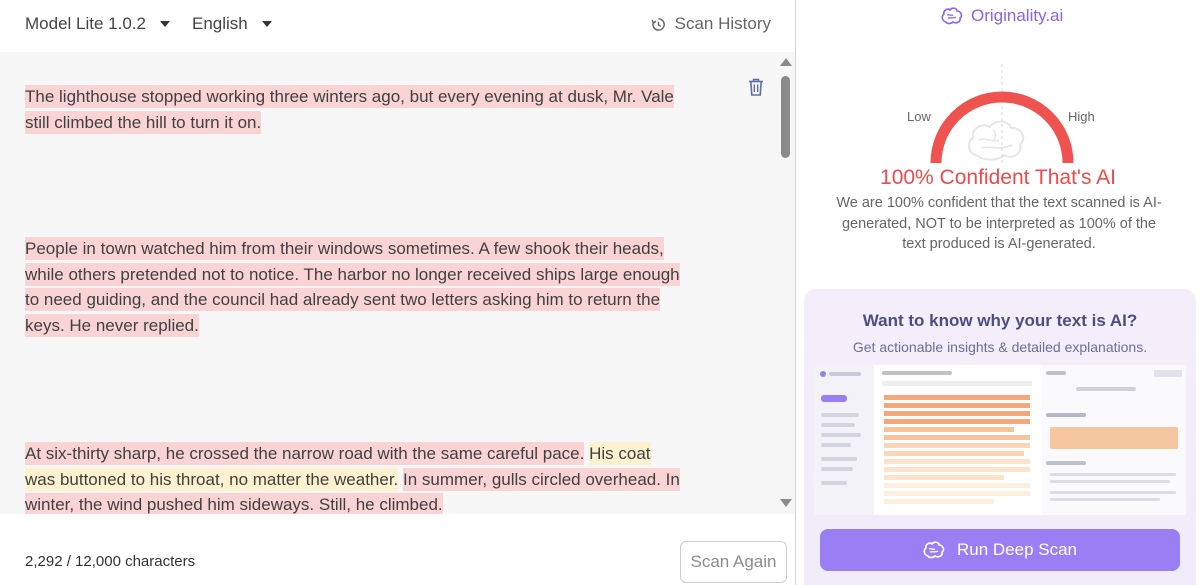  Describe the element at coordinates (786, 283) in the screenshot. I see `editor-scrollbar` at that location.